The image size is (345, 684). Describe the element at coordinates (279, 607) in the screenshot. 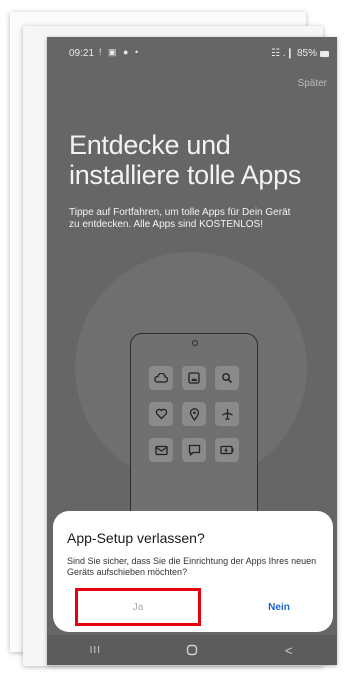

I see `cancel-button: Nein` at that location.